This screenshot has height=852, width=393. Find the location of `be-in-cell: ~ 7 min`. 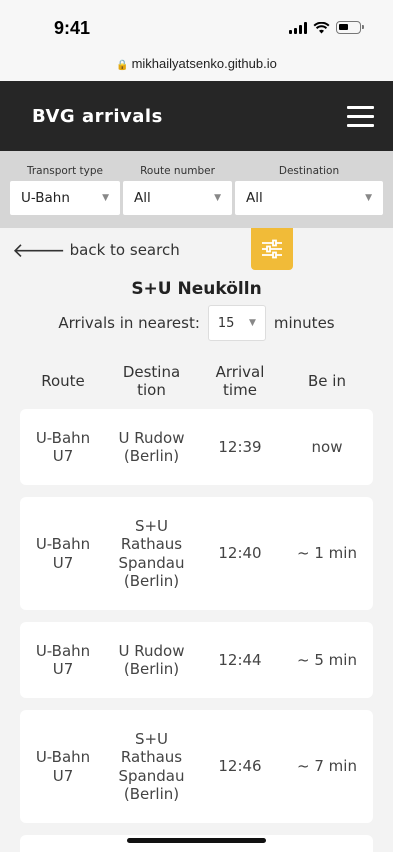

be-in-cell: ~ 7 min is located at coordinates (327, 766).